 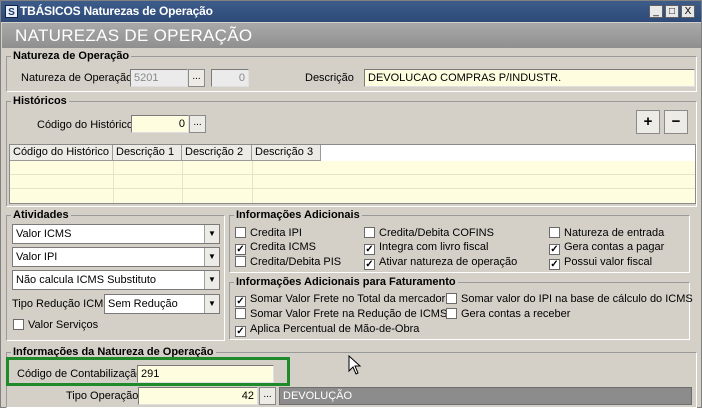 What do you see at coordinates (44, 234) in the screenshot?
I see `icms-combo-value: Valor ICMS` at bounding box center [44, 234].